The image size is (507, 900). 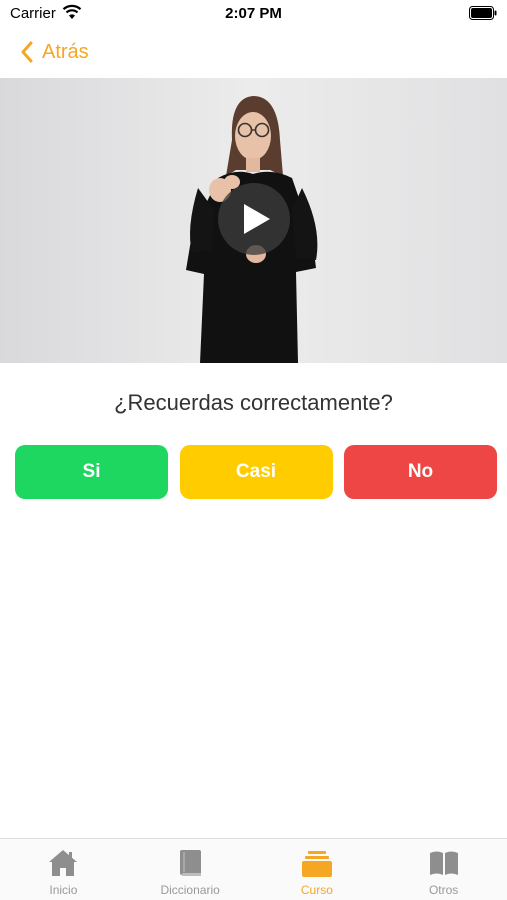 I want to click on play-button, so click(x=254, y=219).